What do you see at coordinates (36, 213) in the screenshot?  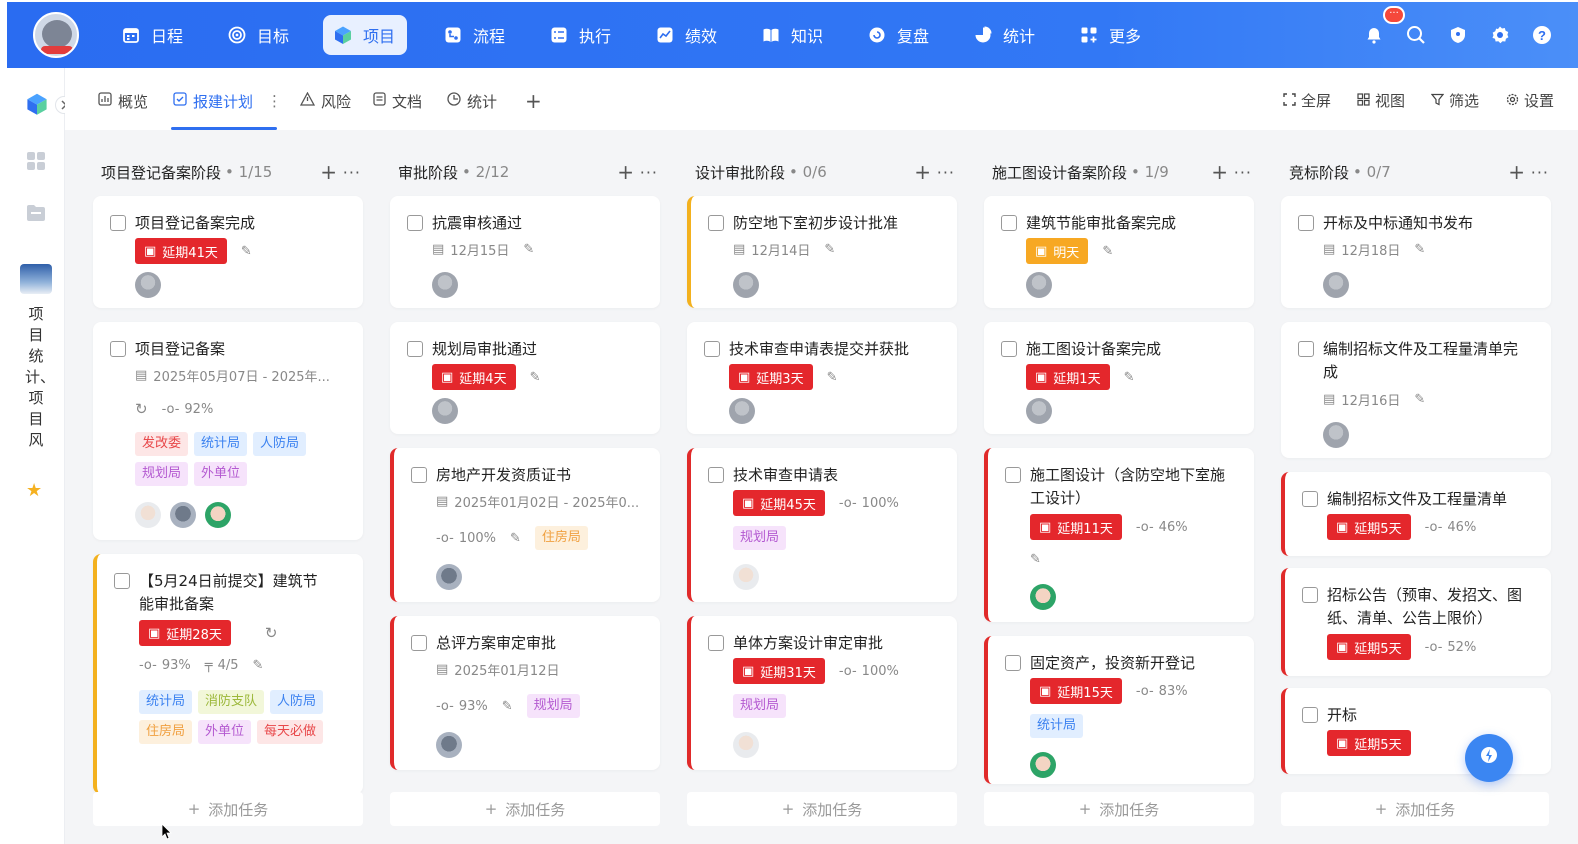 I see `folder-icon` at bounding box center [36, 213].